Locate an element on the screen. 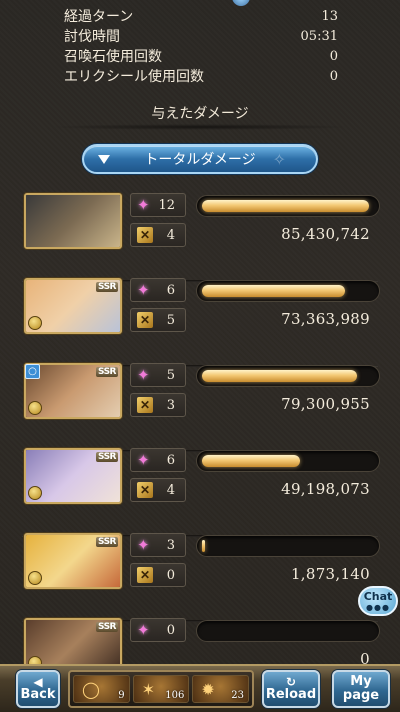  damage-value: 73,363,989 is located at coordinates (325, 319).